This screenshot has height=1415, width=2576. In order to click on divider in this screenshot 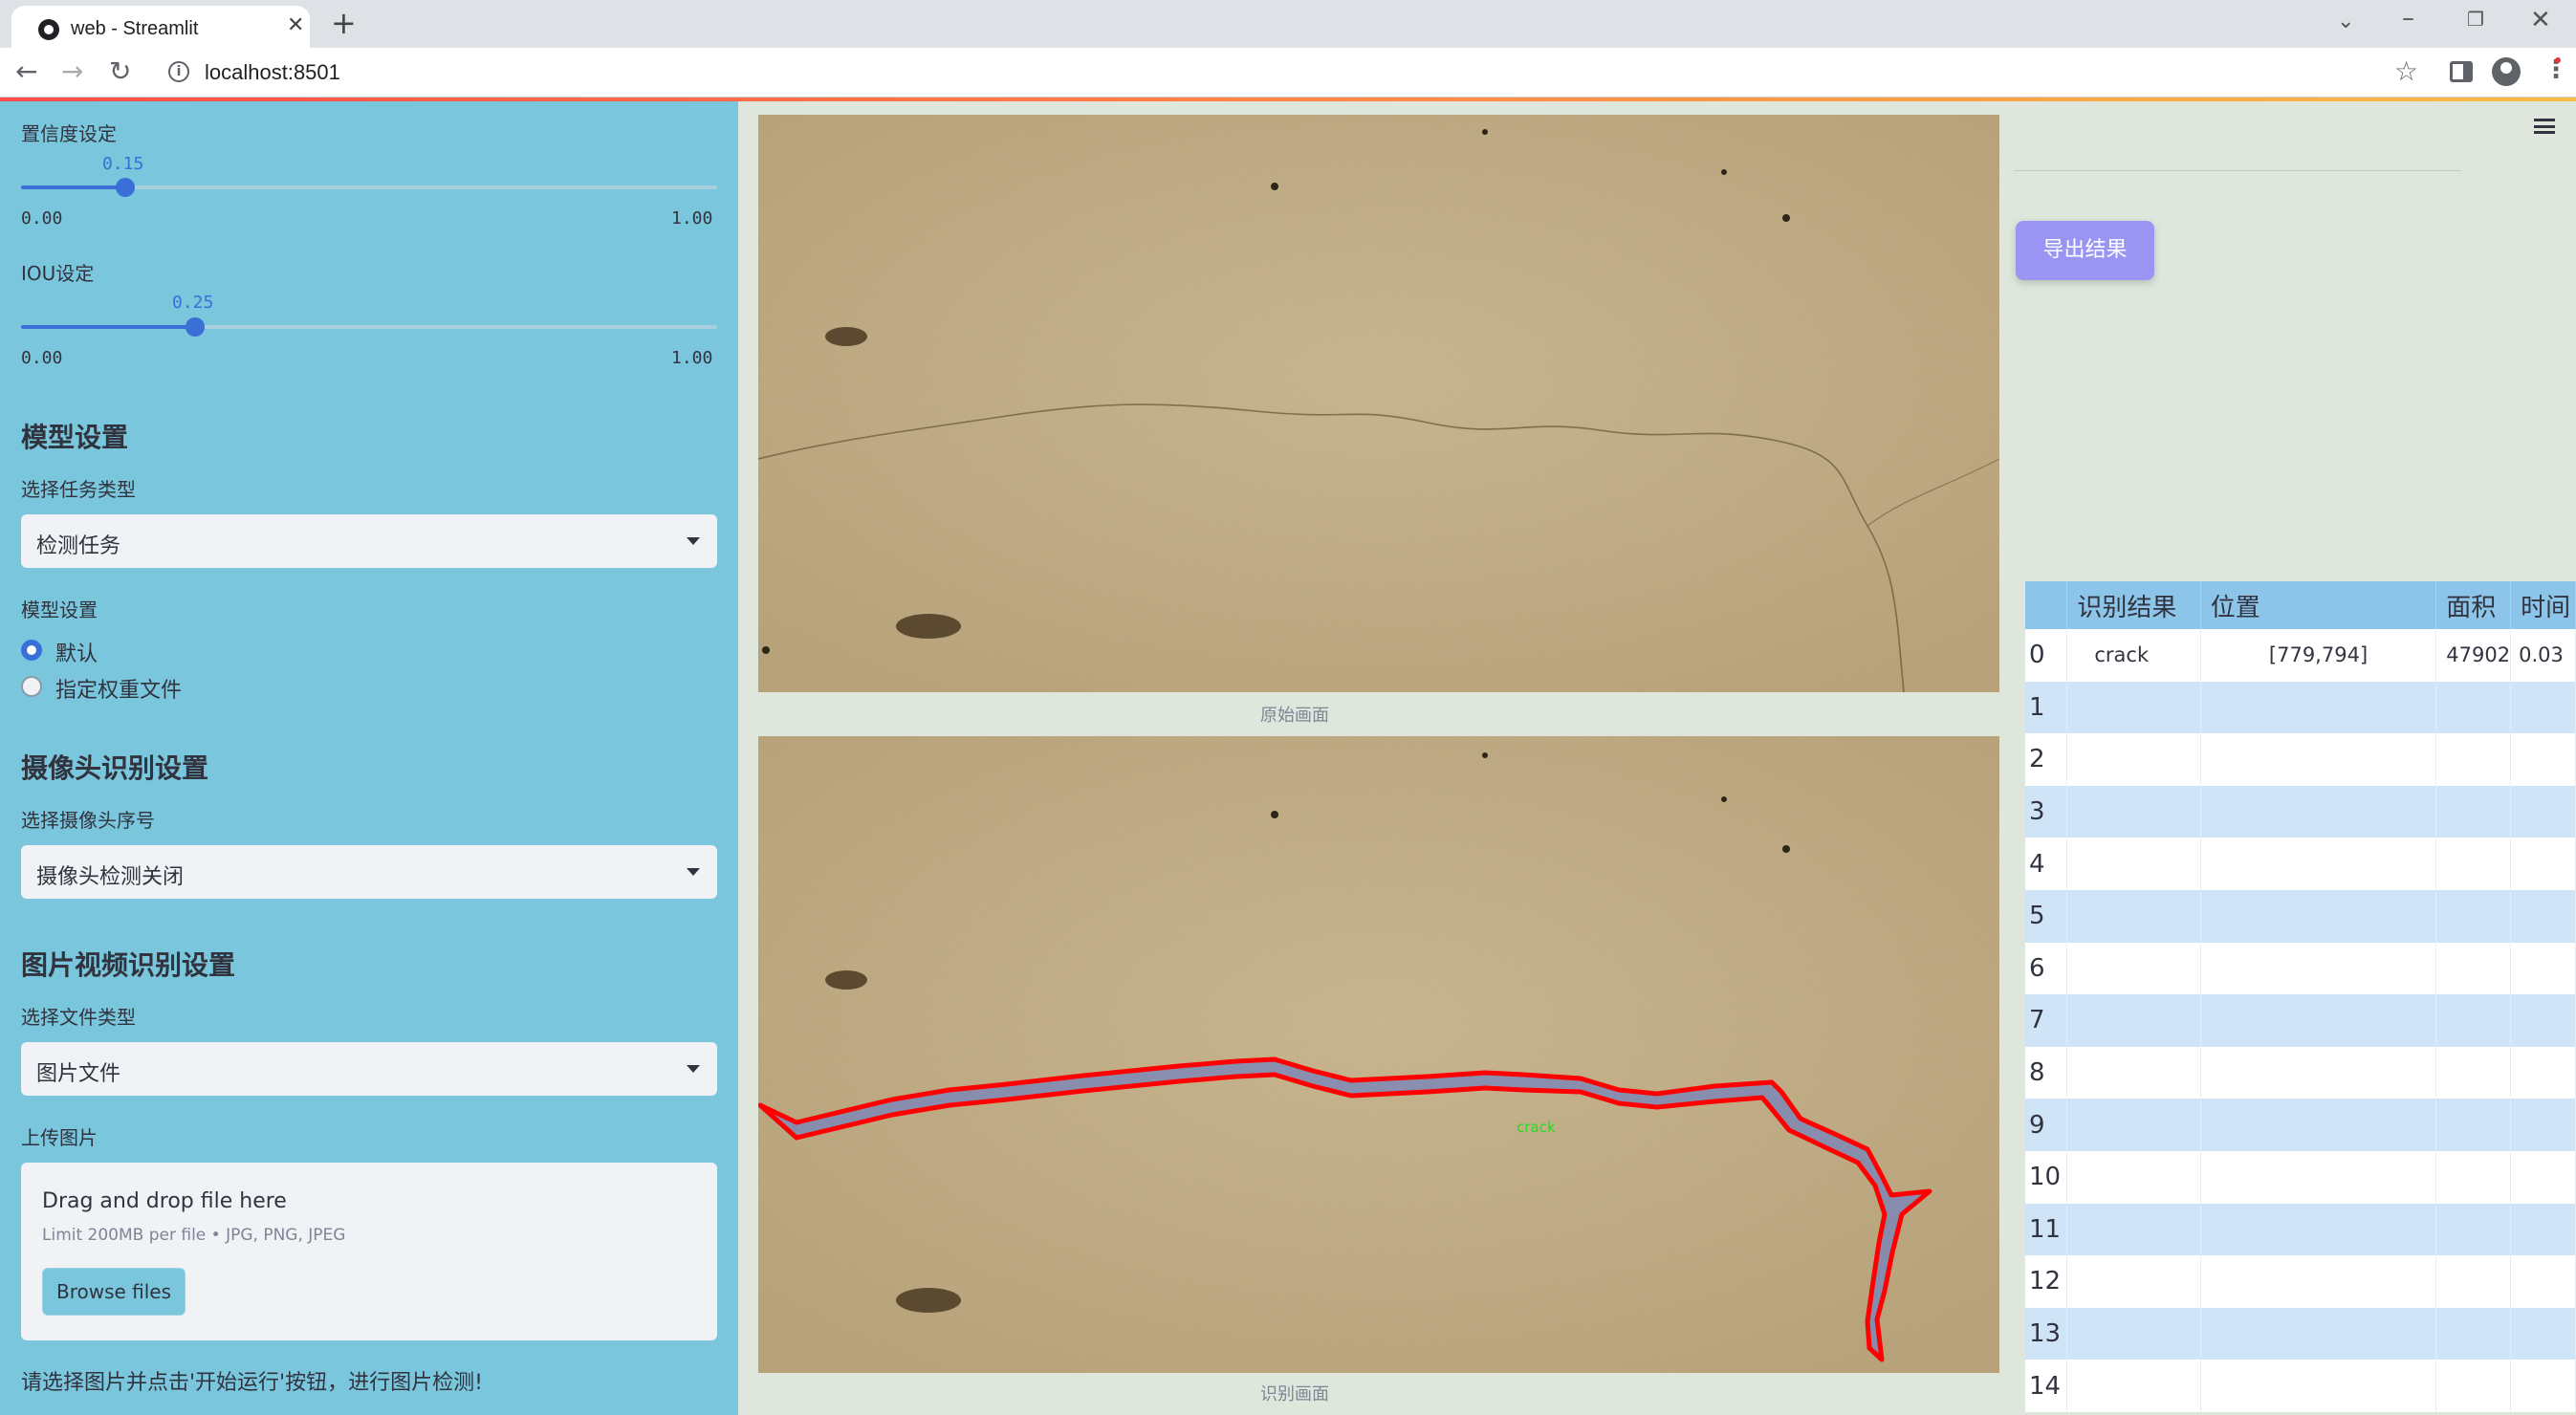, I will do `click(2237, 170)`.